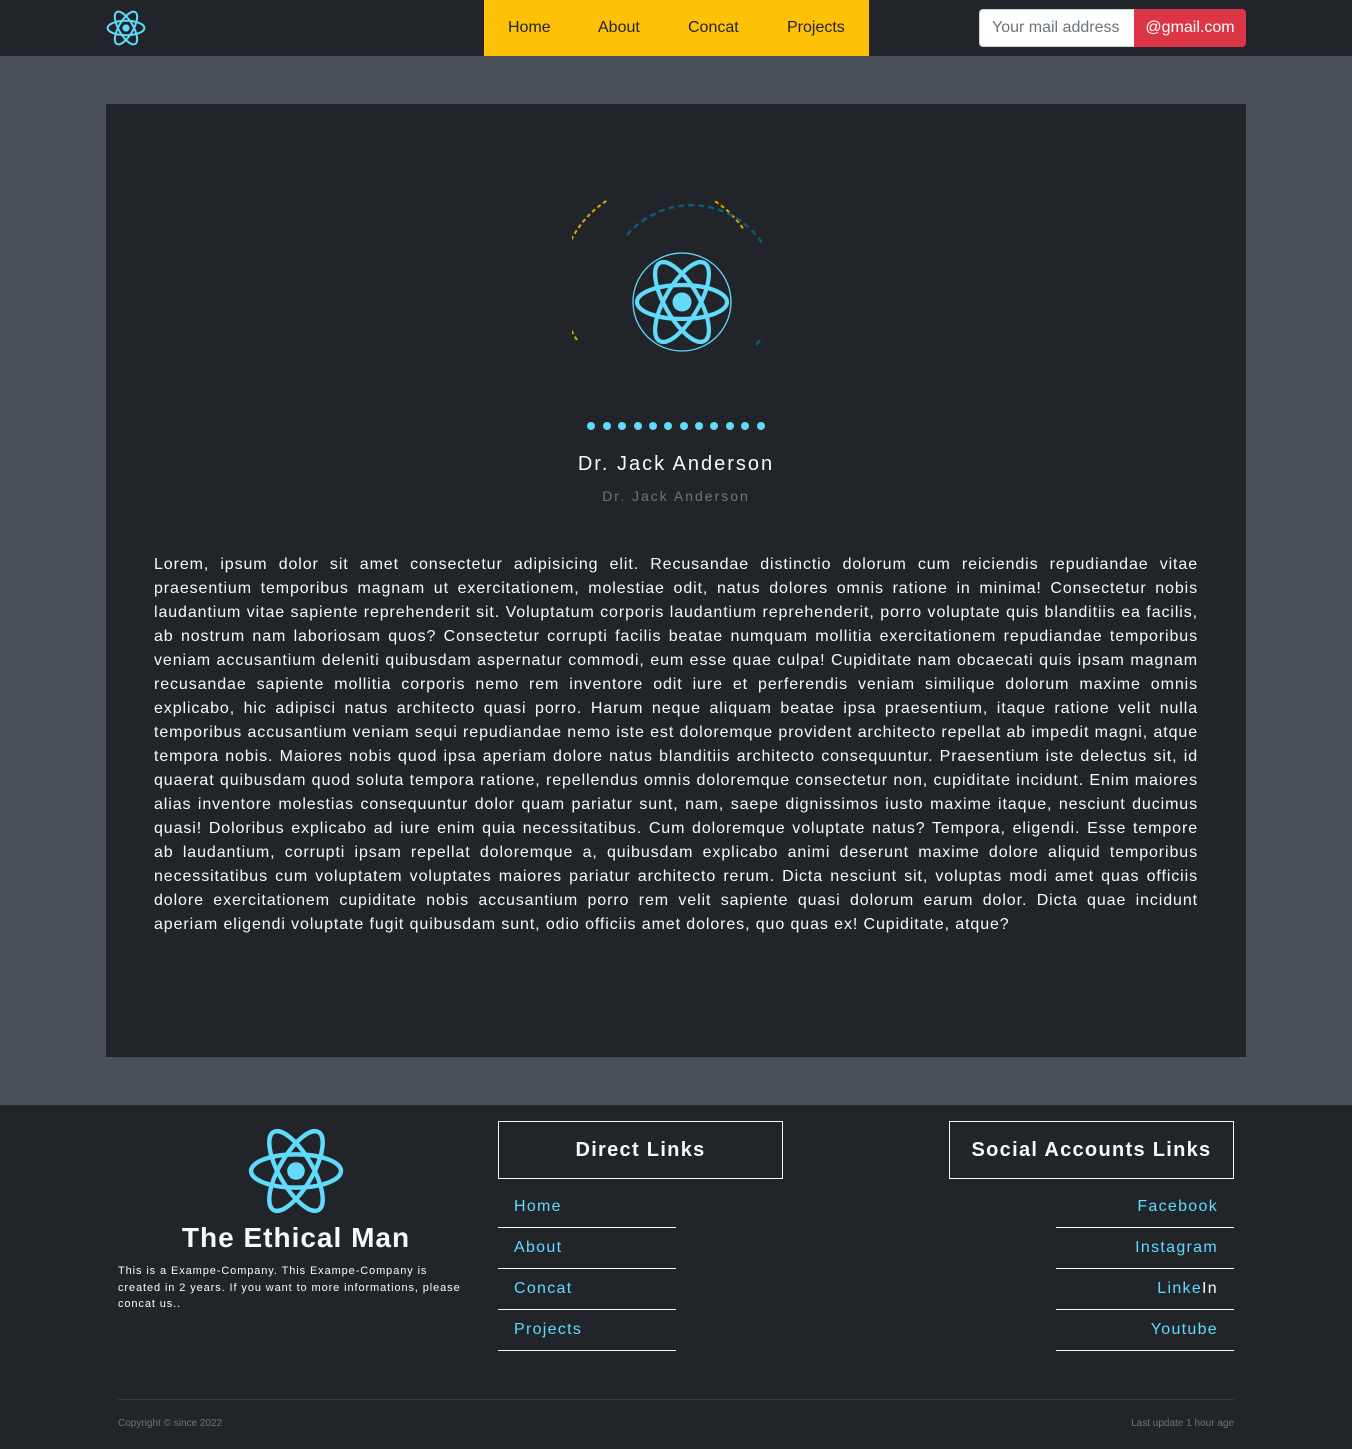 The image size is (1352, 1449). I want to click on social-link-label: Linke, so click(1180, 1288).